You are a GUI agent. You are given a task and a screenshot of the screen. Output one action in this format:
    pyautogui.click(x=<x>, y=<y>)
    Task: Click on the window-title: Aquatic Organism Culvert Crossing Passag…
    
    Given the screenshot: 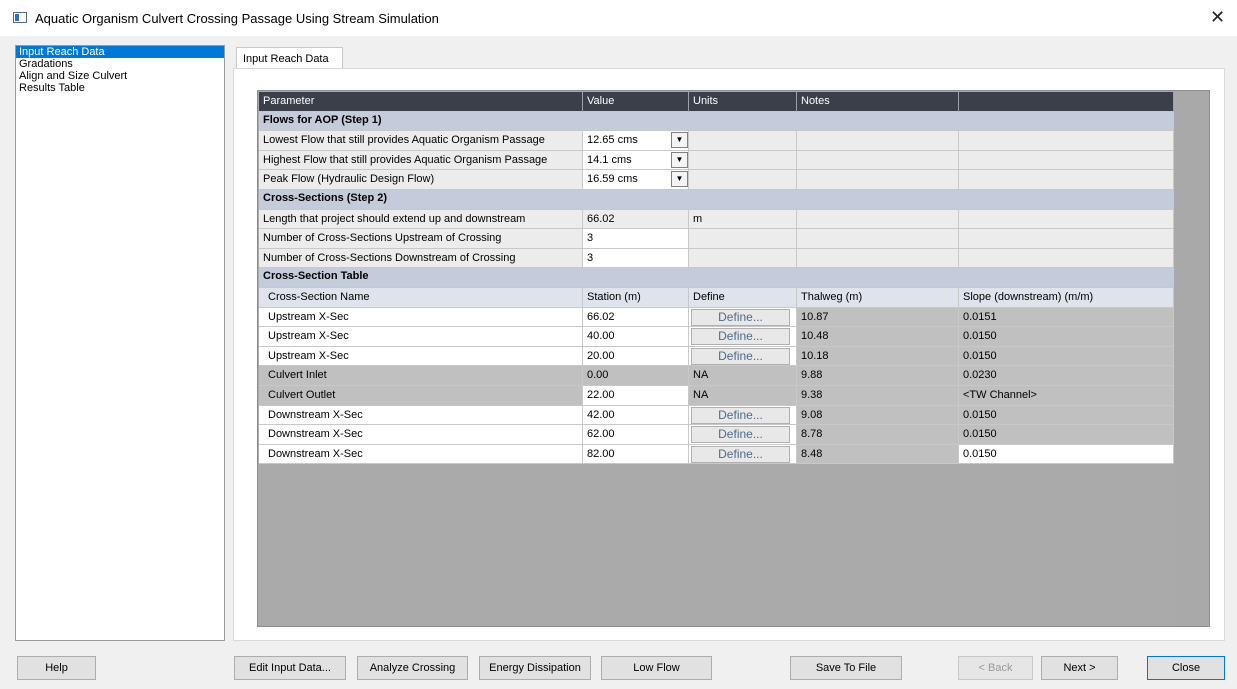 What is the action you would take?
    pyautogui.click(x=237, y=18)
    